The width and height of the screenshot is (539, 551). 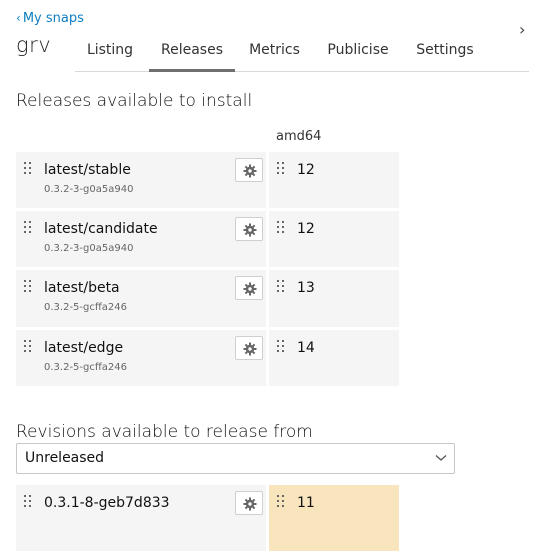 I want to click on revision-settings-button, so click(x=249, y=503).